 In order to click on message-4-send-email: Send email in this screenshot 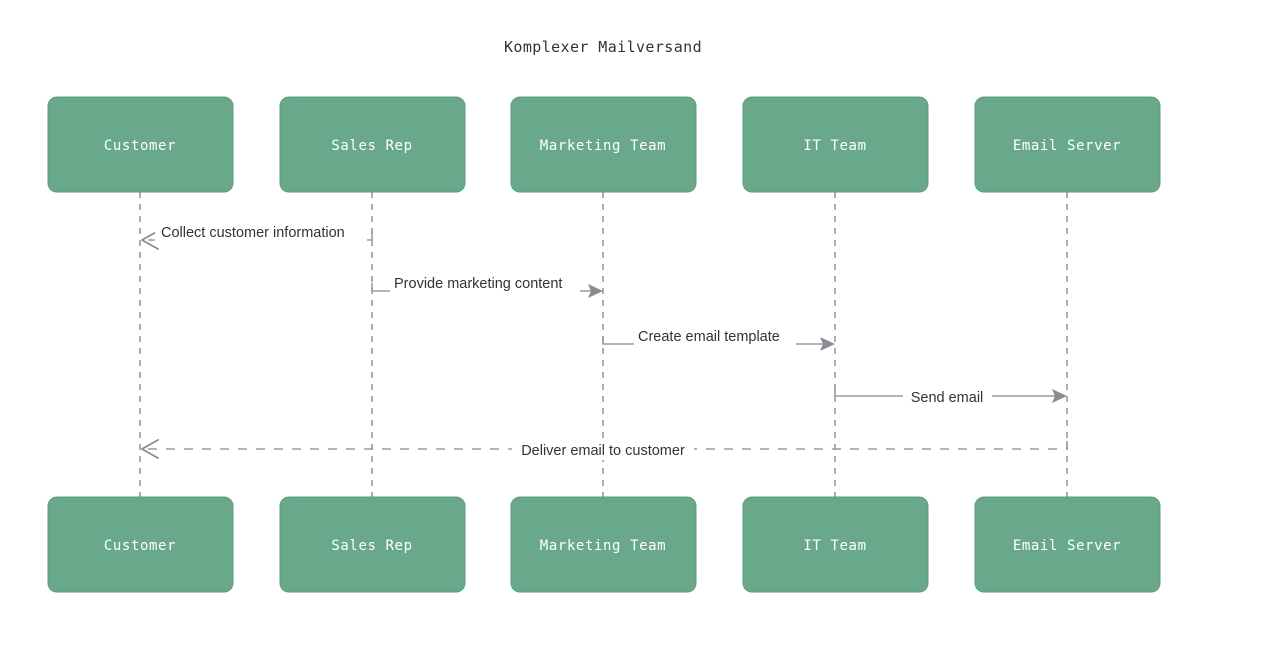, I will do `click(950, 396)`.